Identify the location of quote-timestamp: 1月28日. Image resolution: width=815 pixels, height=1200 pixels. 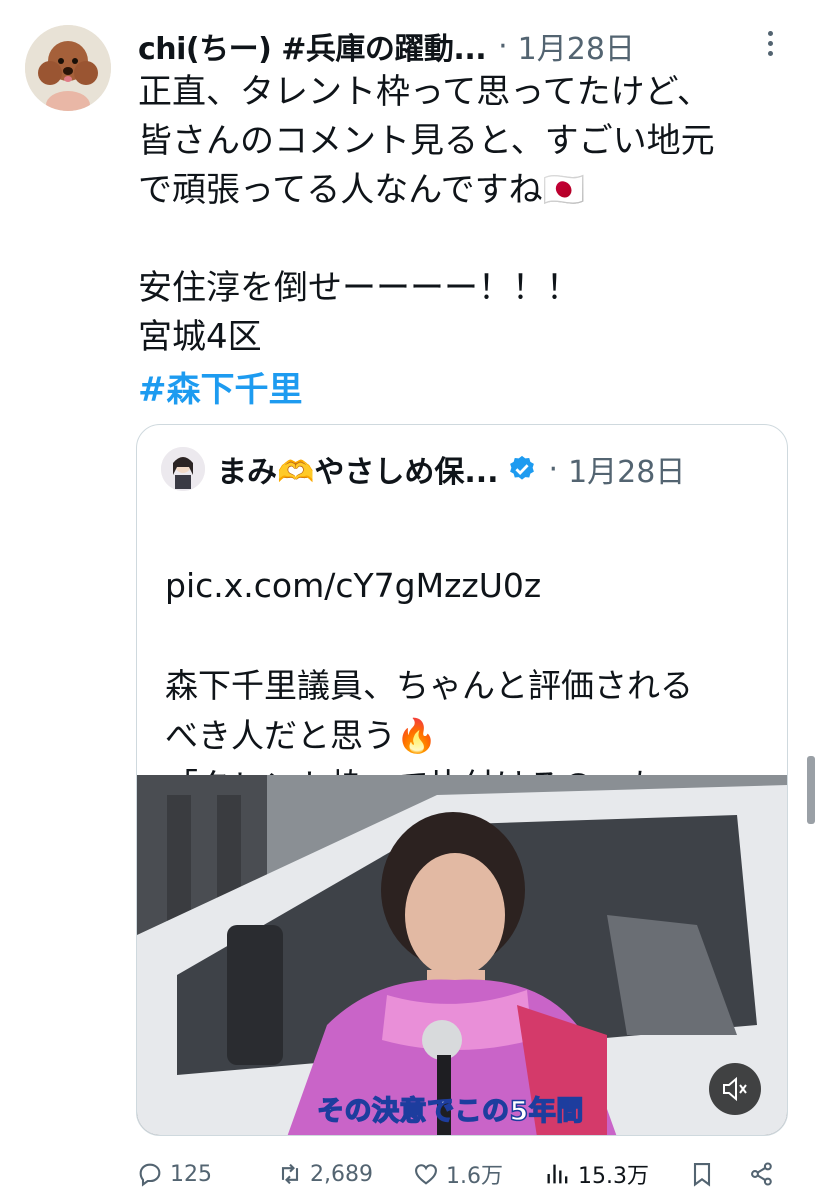
(626, 469).